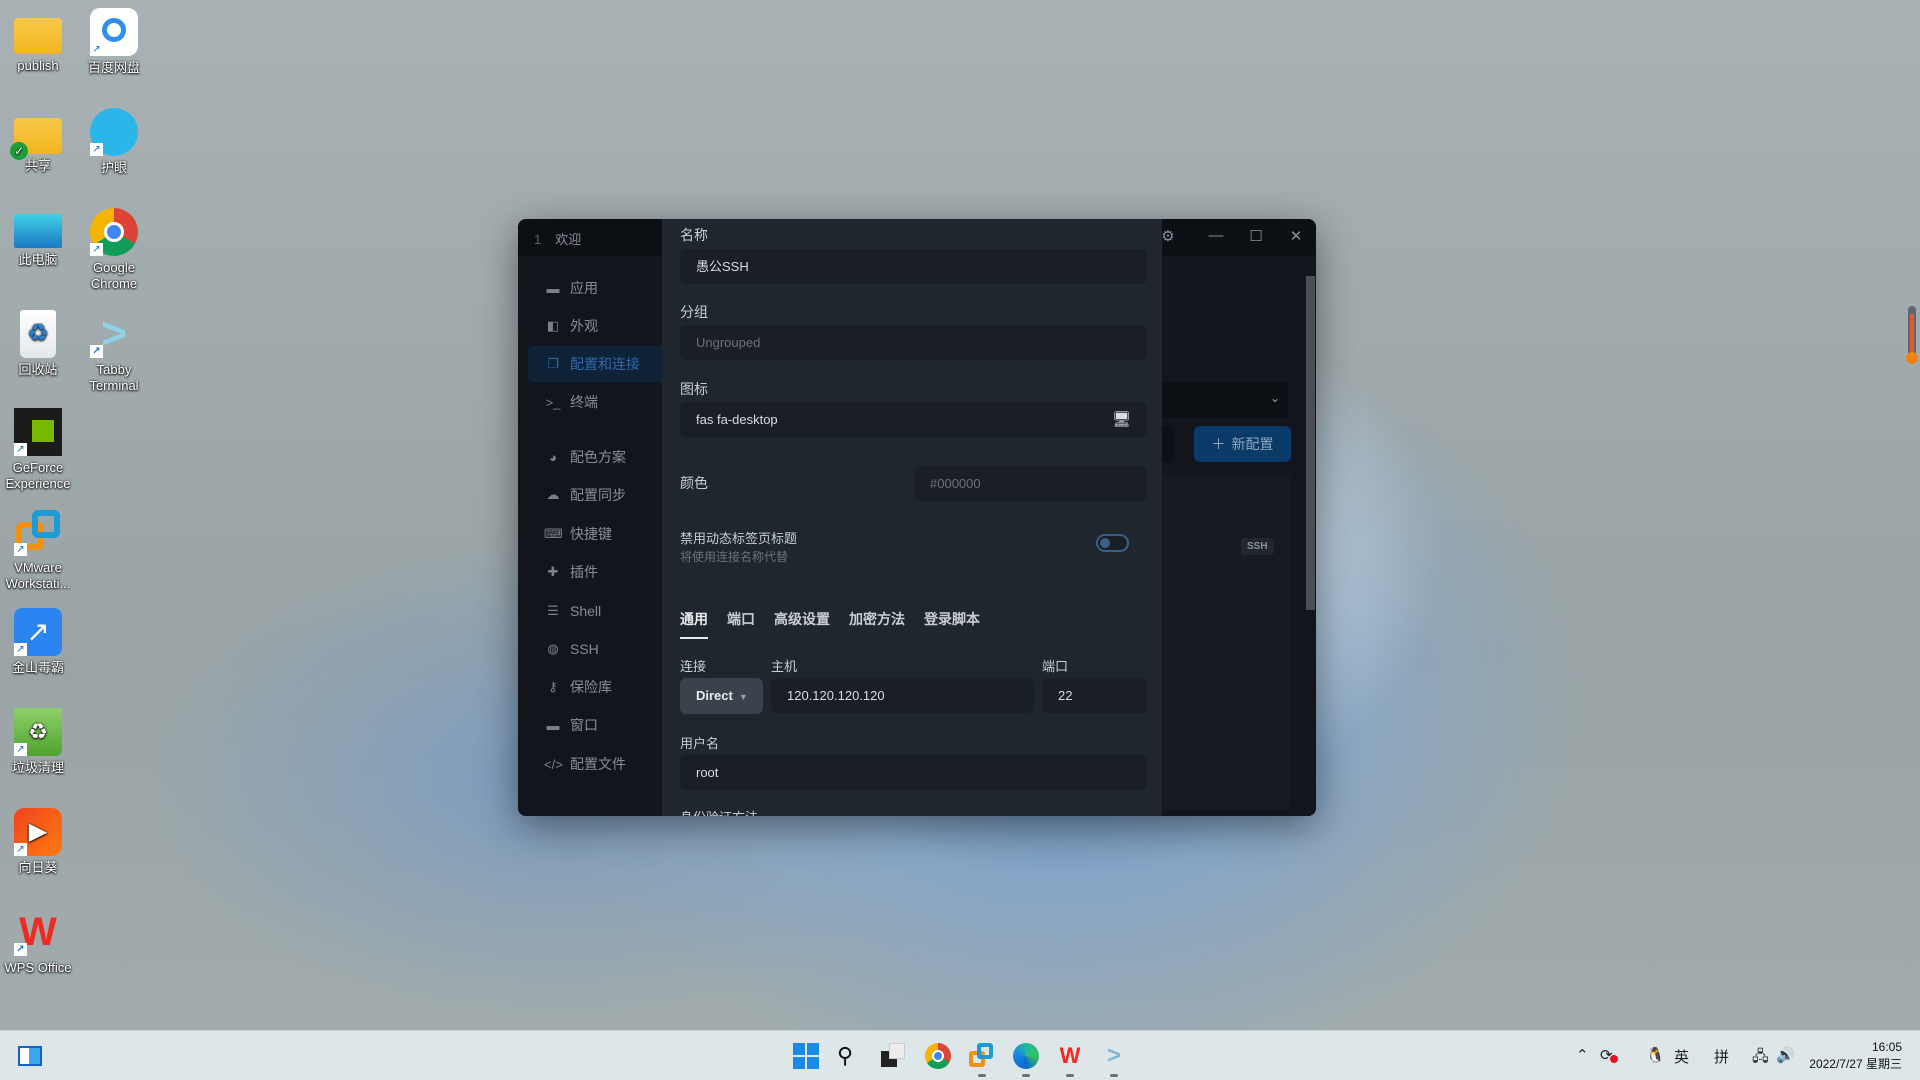  Describe the element at coordinates (894, 1056) in the screenshot. I see `task-view-icon` at that location.